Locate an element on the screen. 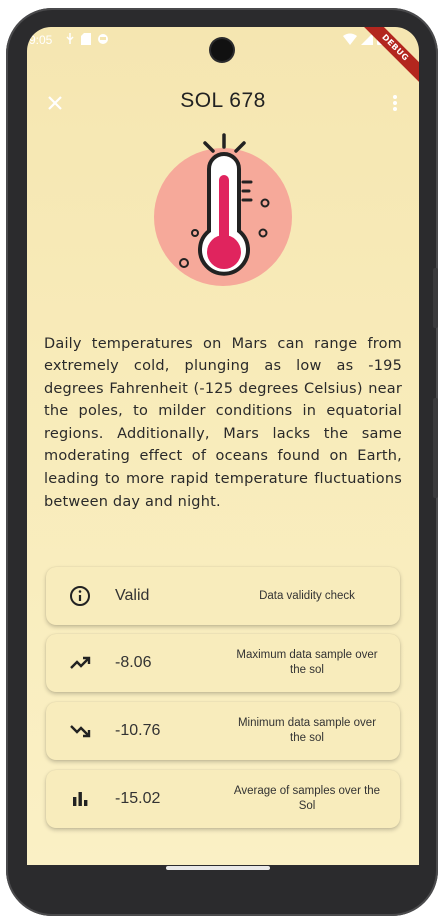  bar-chart-icon is located at coordinates (80, 799).